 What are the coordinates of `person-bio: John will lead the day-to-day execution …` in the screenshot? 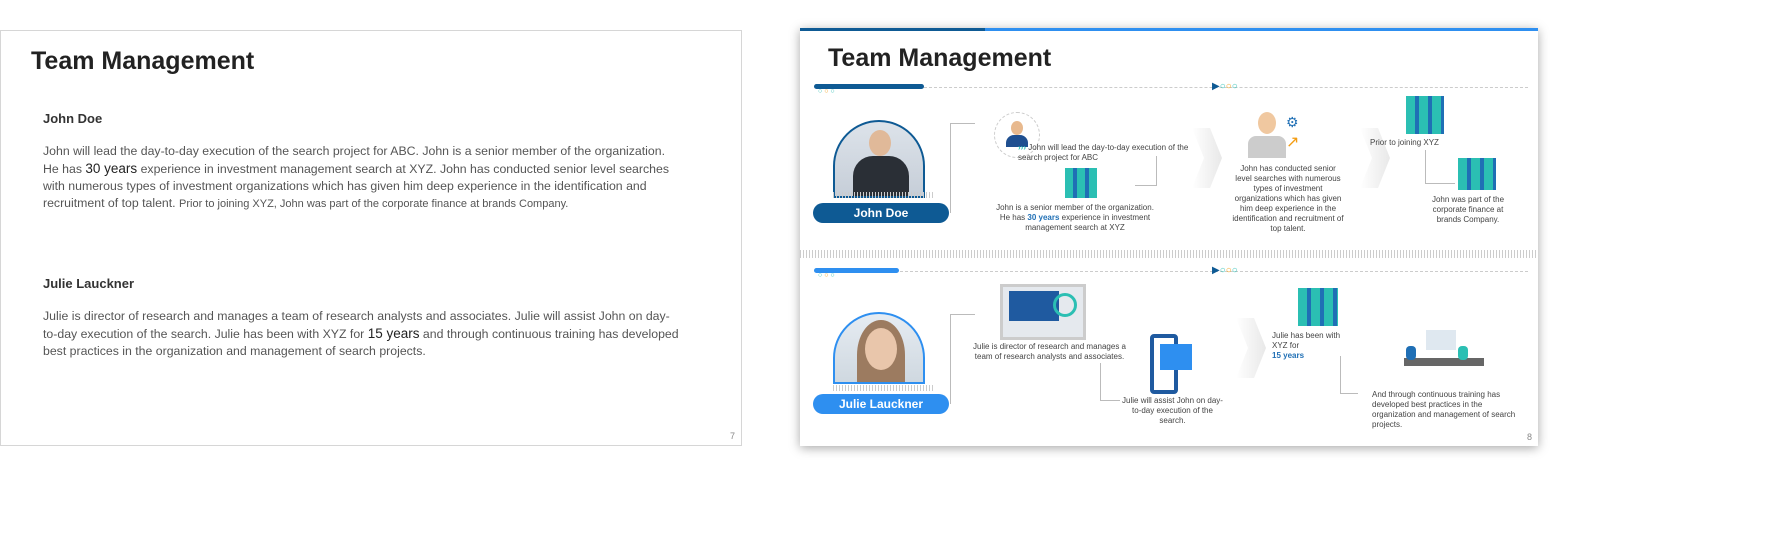 It's located at (363, 178).